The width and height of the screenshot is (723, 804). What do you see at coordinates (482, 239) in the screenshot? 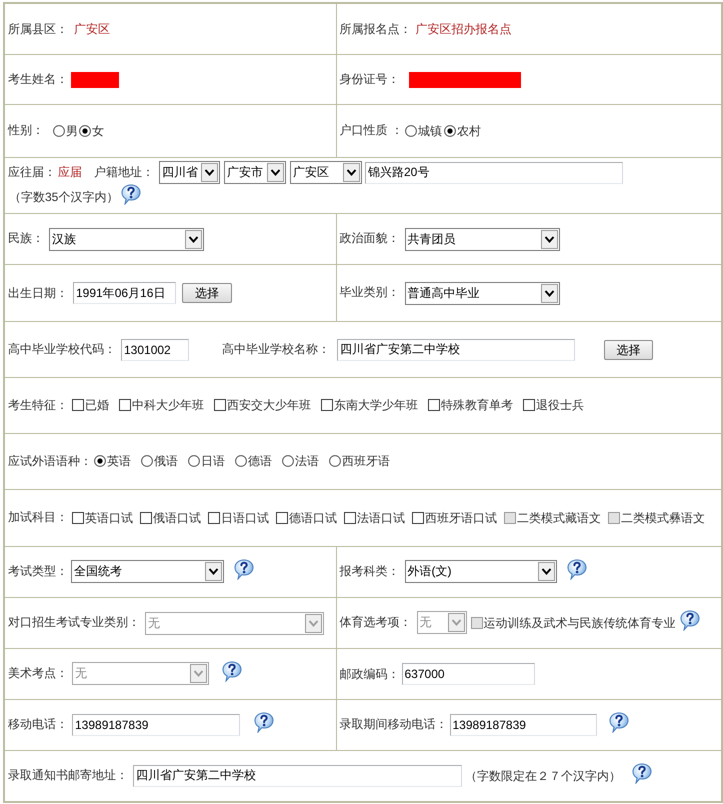
I see `dropdown: 共青团员` at bounding box center [482, 239].